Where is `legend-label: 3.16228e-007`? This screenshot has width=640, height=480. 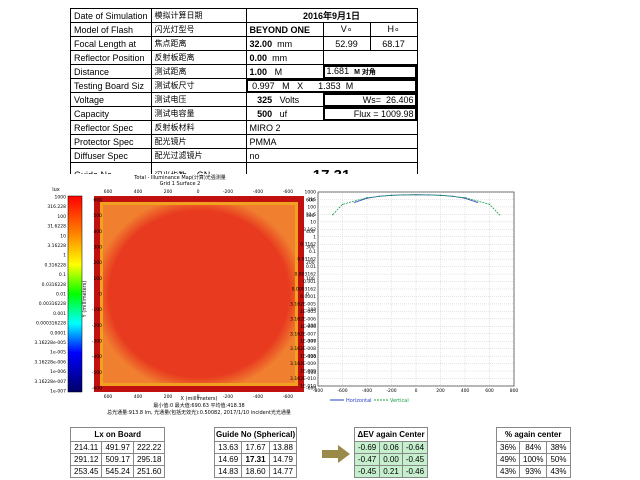 legend-label: 3.16228e-007 is located at coordinates (50, 382).